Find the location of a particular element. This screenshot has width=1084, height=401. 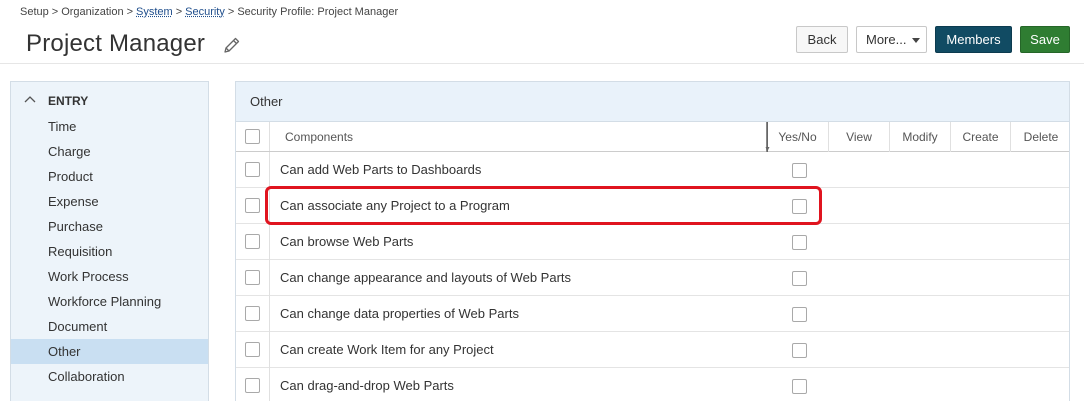

save-button: Save is located at coordinates (1045, 39).